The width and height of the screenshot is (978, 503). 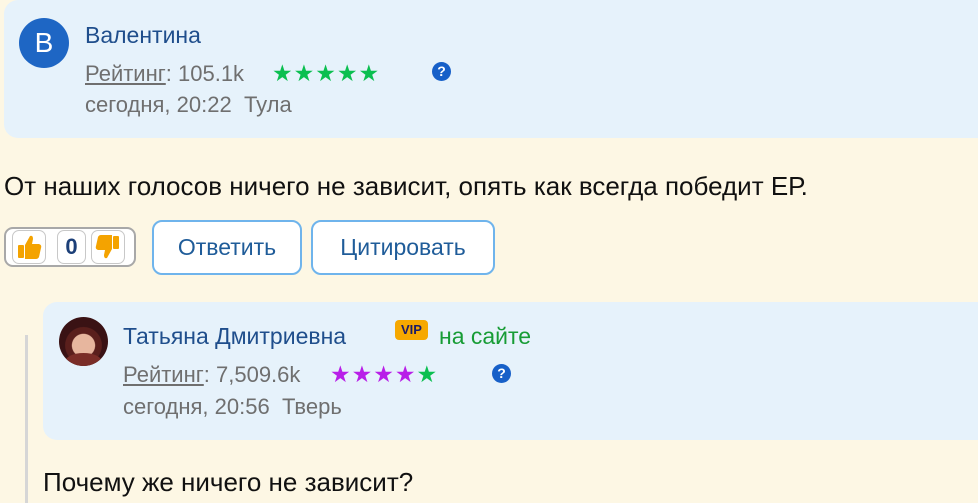 What do you see at coordinates (373, 374) in the screenshot?
I see `rating-stars-purple: ★★★★` at bounding box center [373, 374].